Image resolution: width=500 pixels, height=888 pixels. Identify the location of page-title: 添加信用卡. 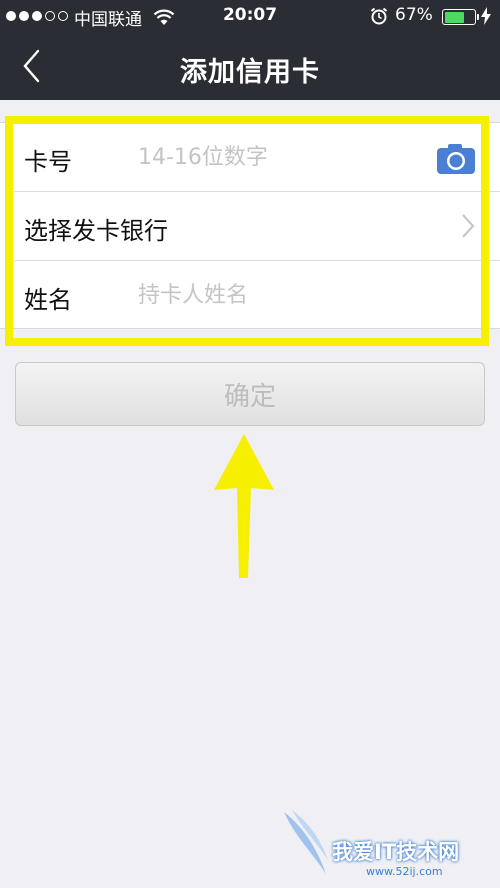
(250, 72).